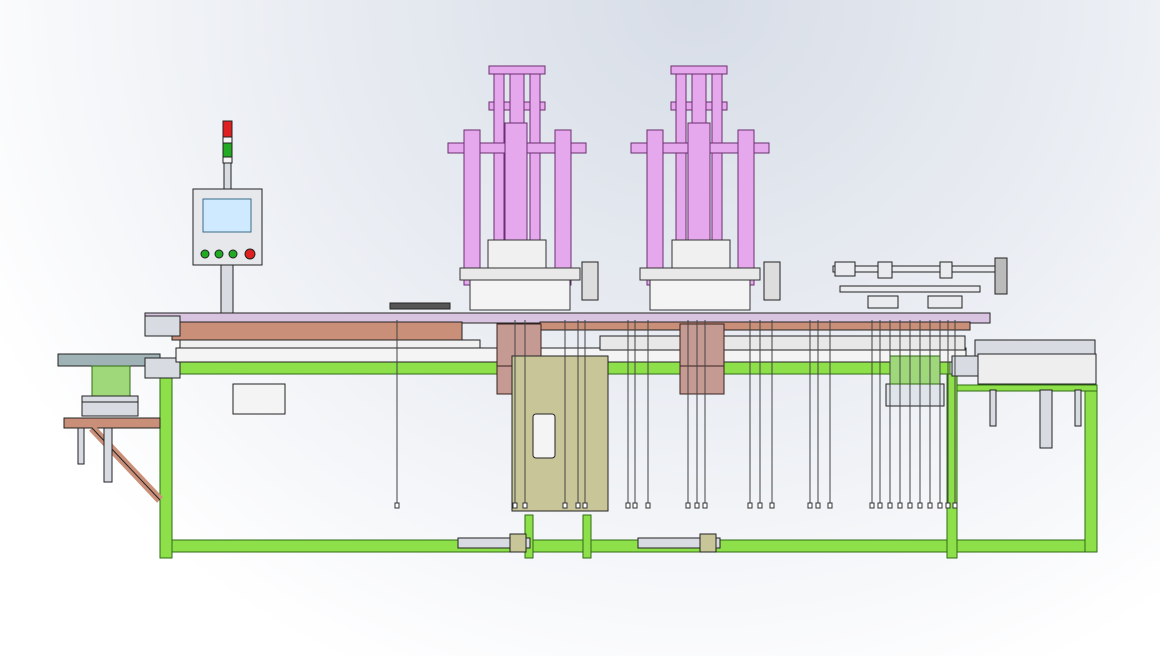  I want to click on tower-light, so click(227, 155).